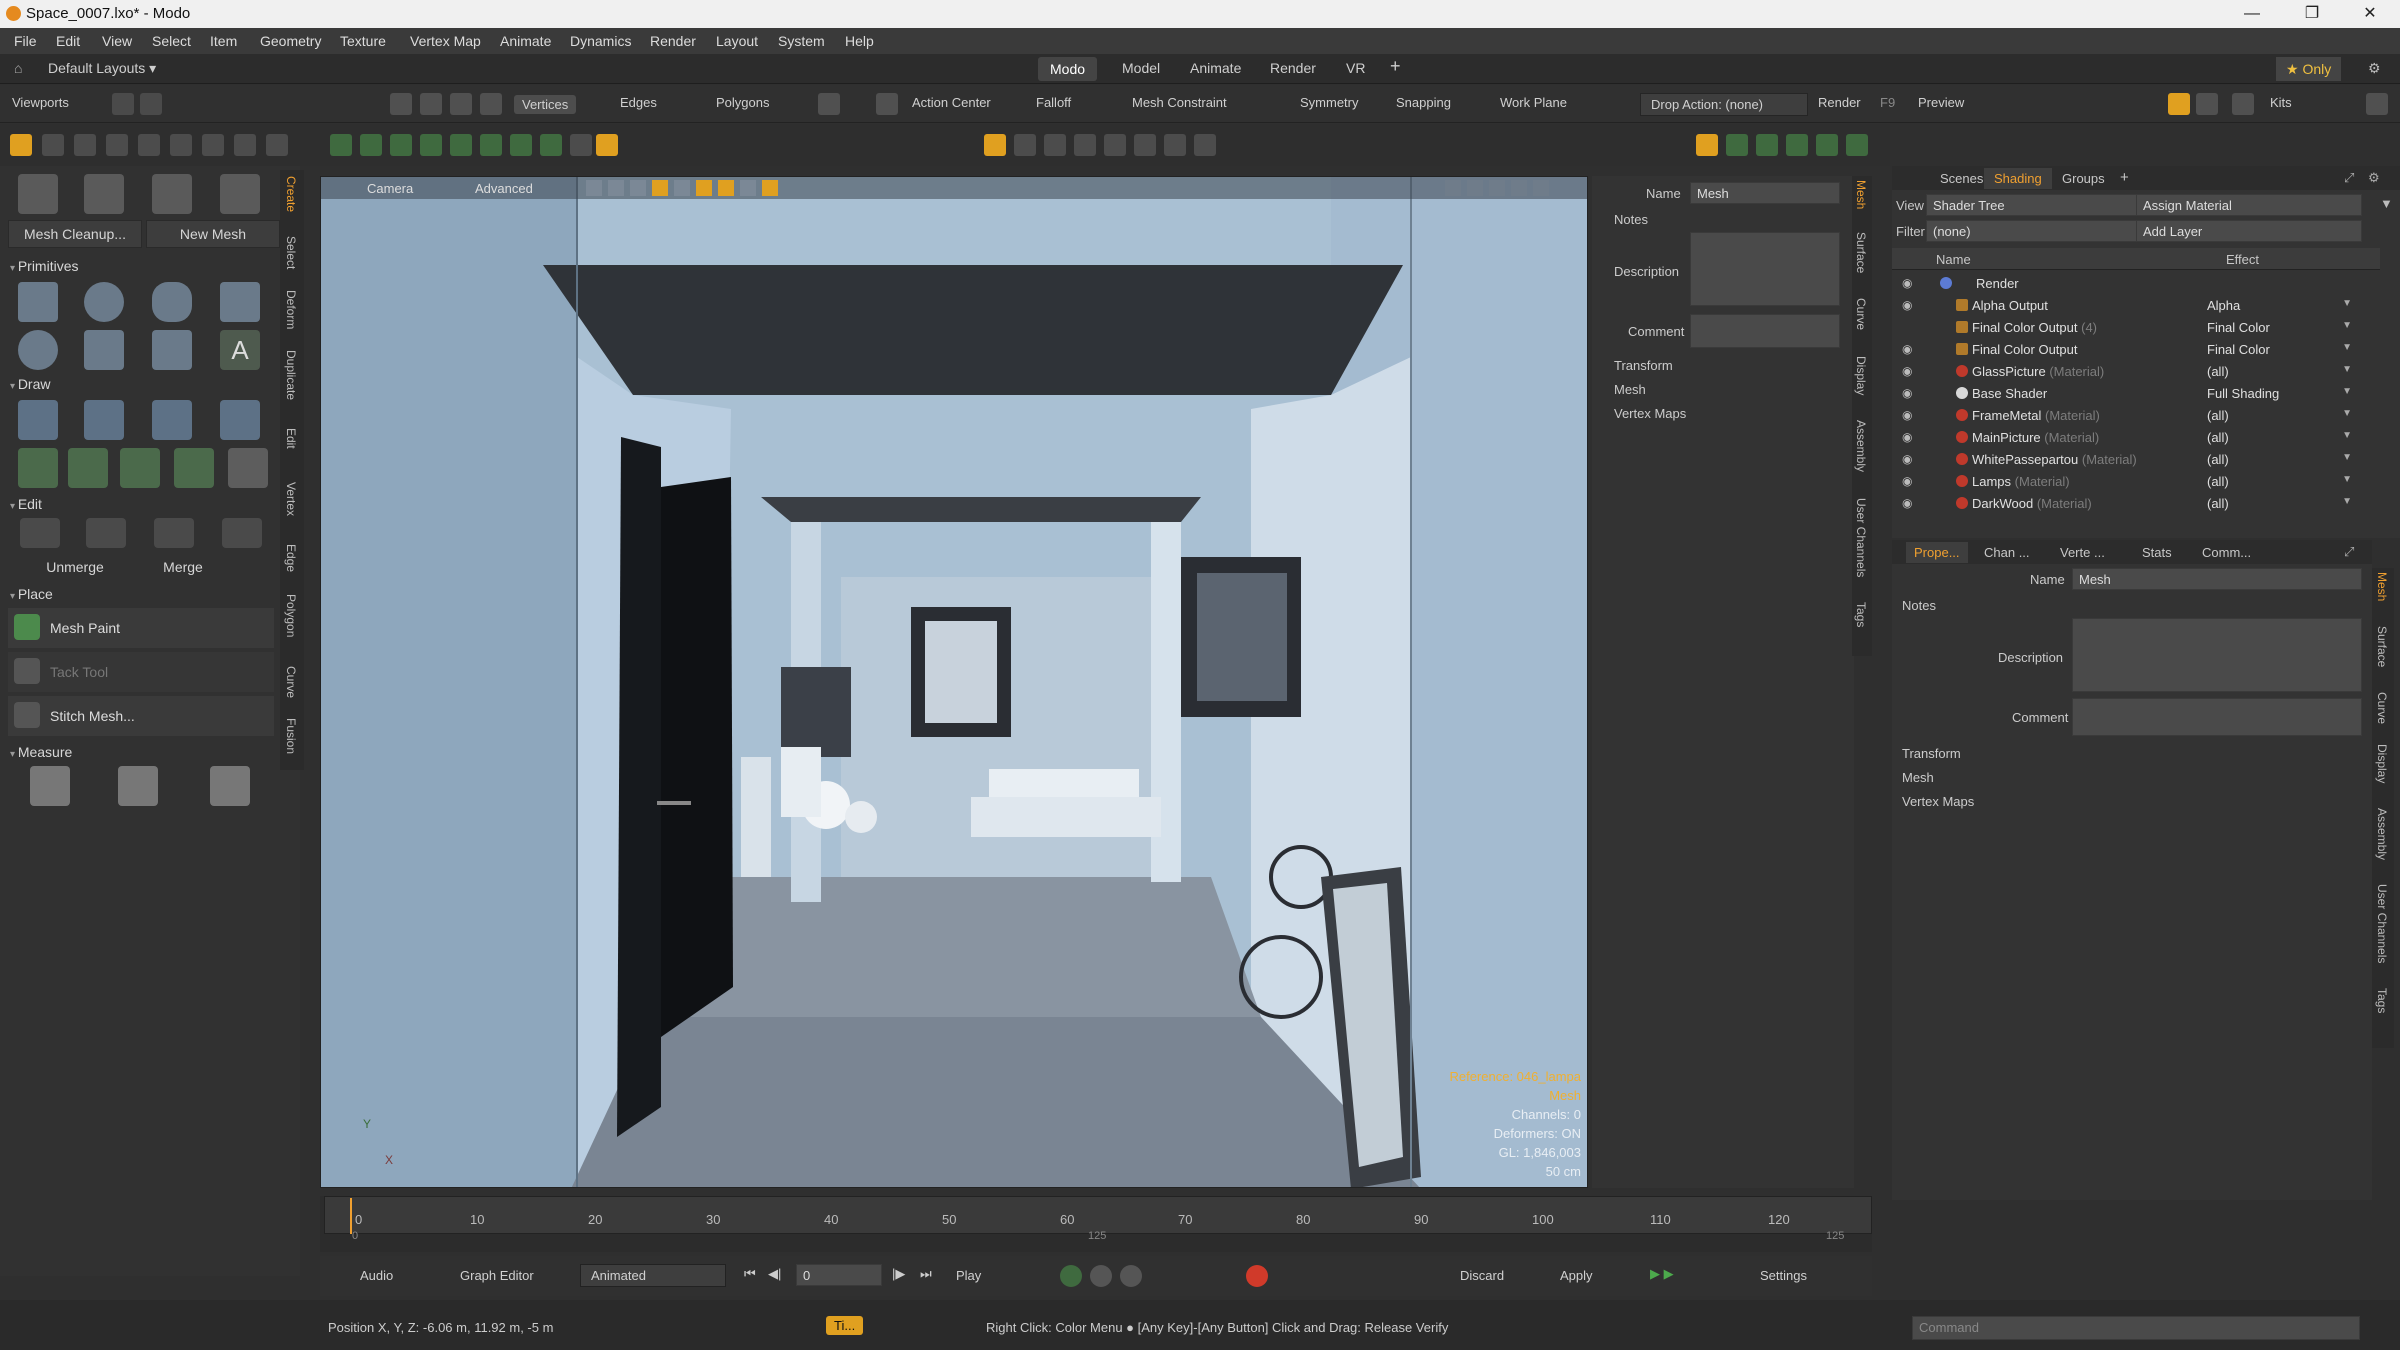  What do you see at coordinates (2349, 178) in the screenshot?
I see `expand-panel-icon: ⤢` at bounding box center [2349, 178].